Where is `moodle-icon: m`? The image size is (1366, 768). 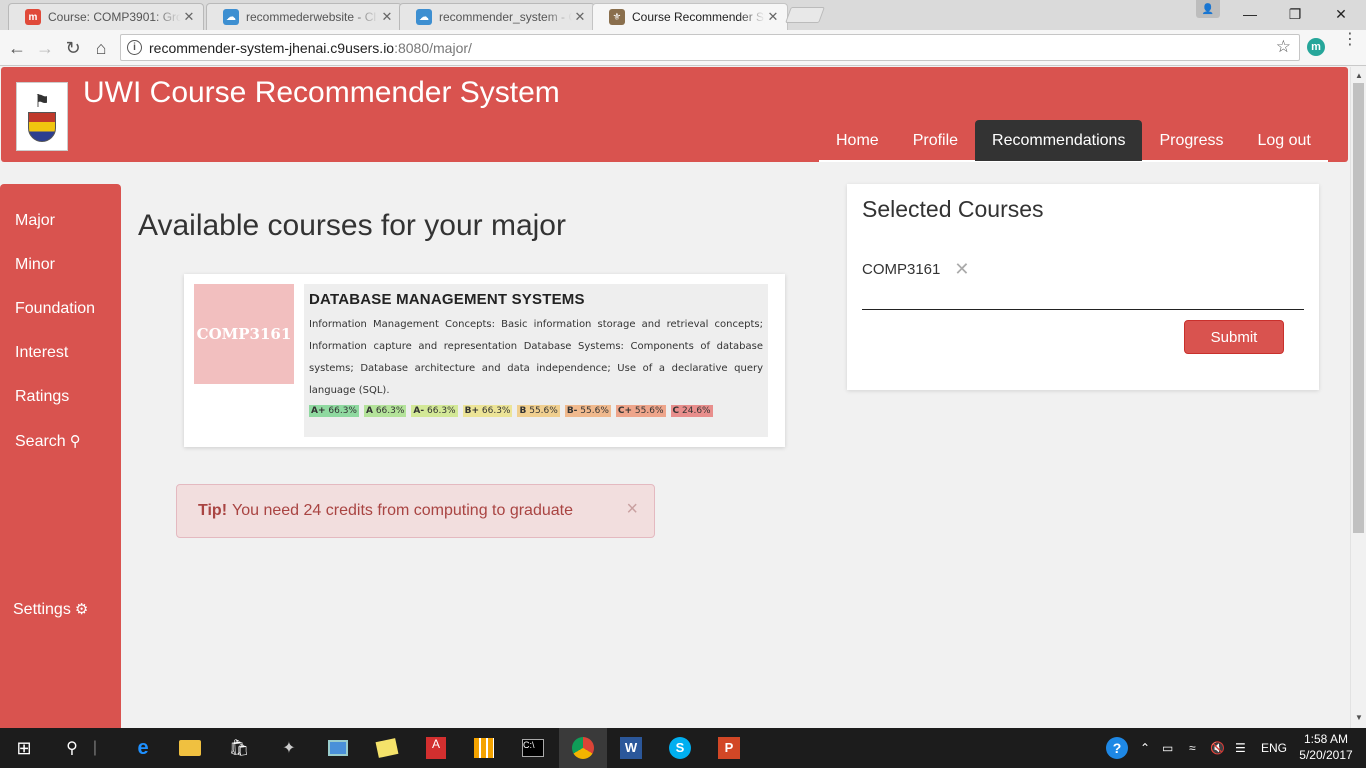 moodle-icon: m is located at coordinates (33, 17).